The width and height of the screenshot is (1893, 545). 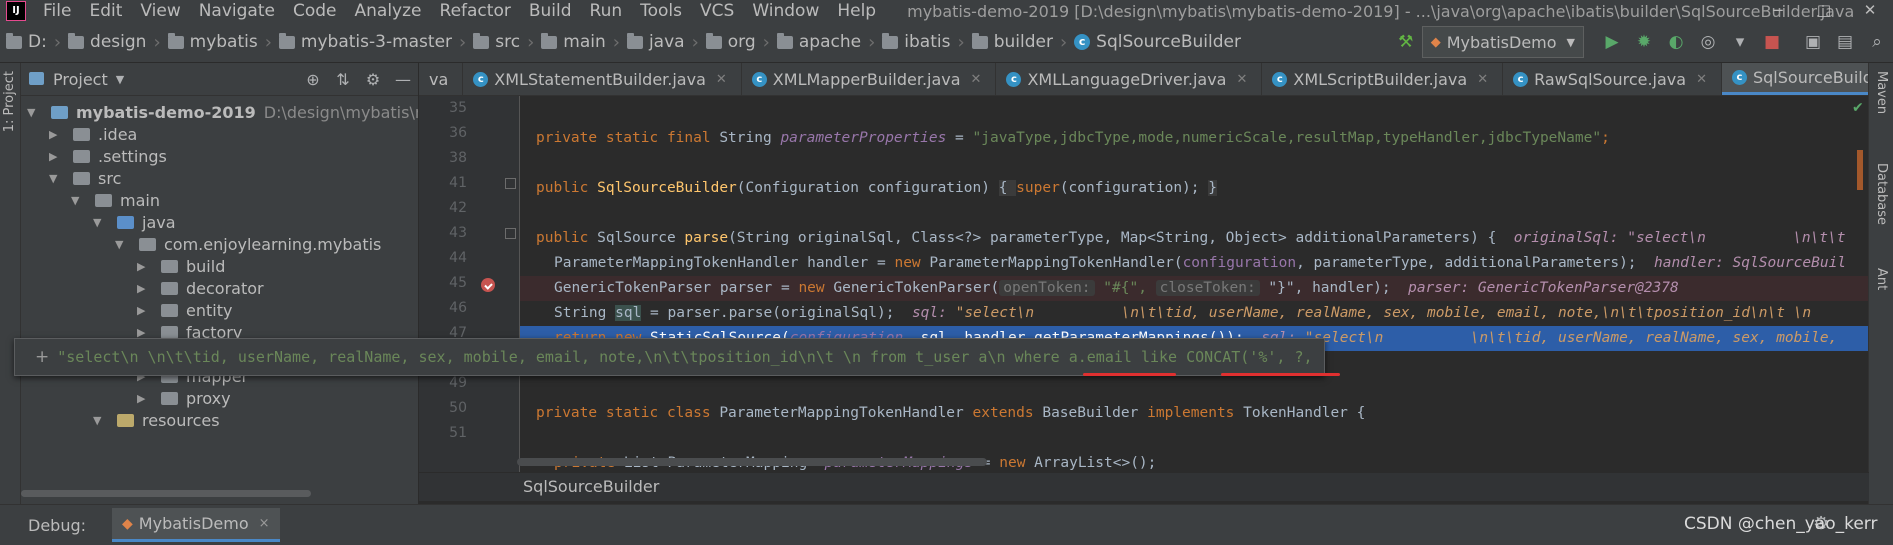 I want to click on breadcrumb-apache: apache ›, so click(x=829, y=42).